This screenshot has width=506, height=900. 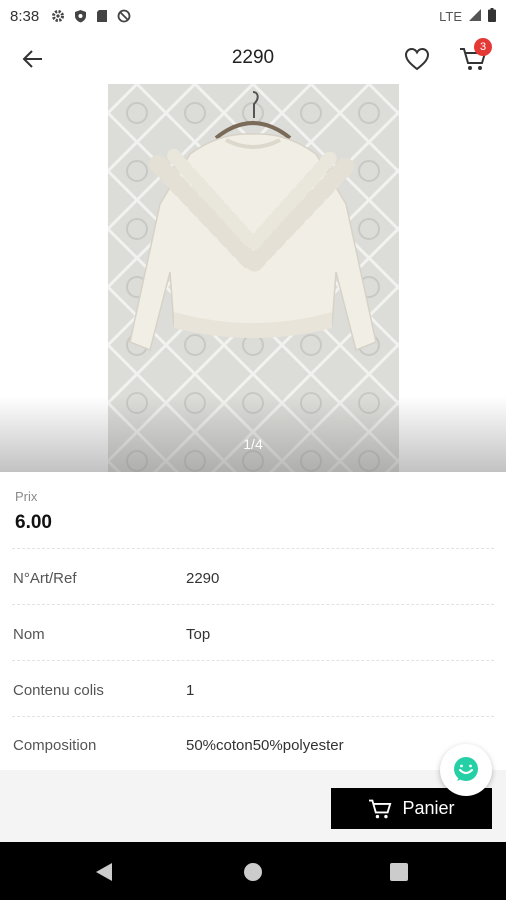 I want to click on square-recents-icon, so click(x=399, y=872).